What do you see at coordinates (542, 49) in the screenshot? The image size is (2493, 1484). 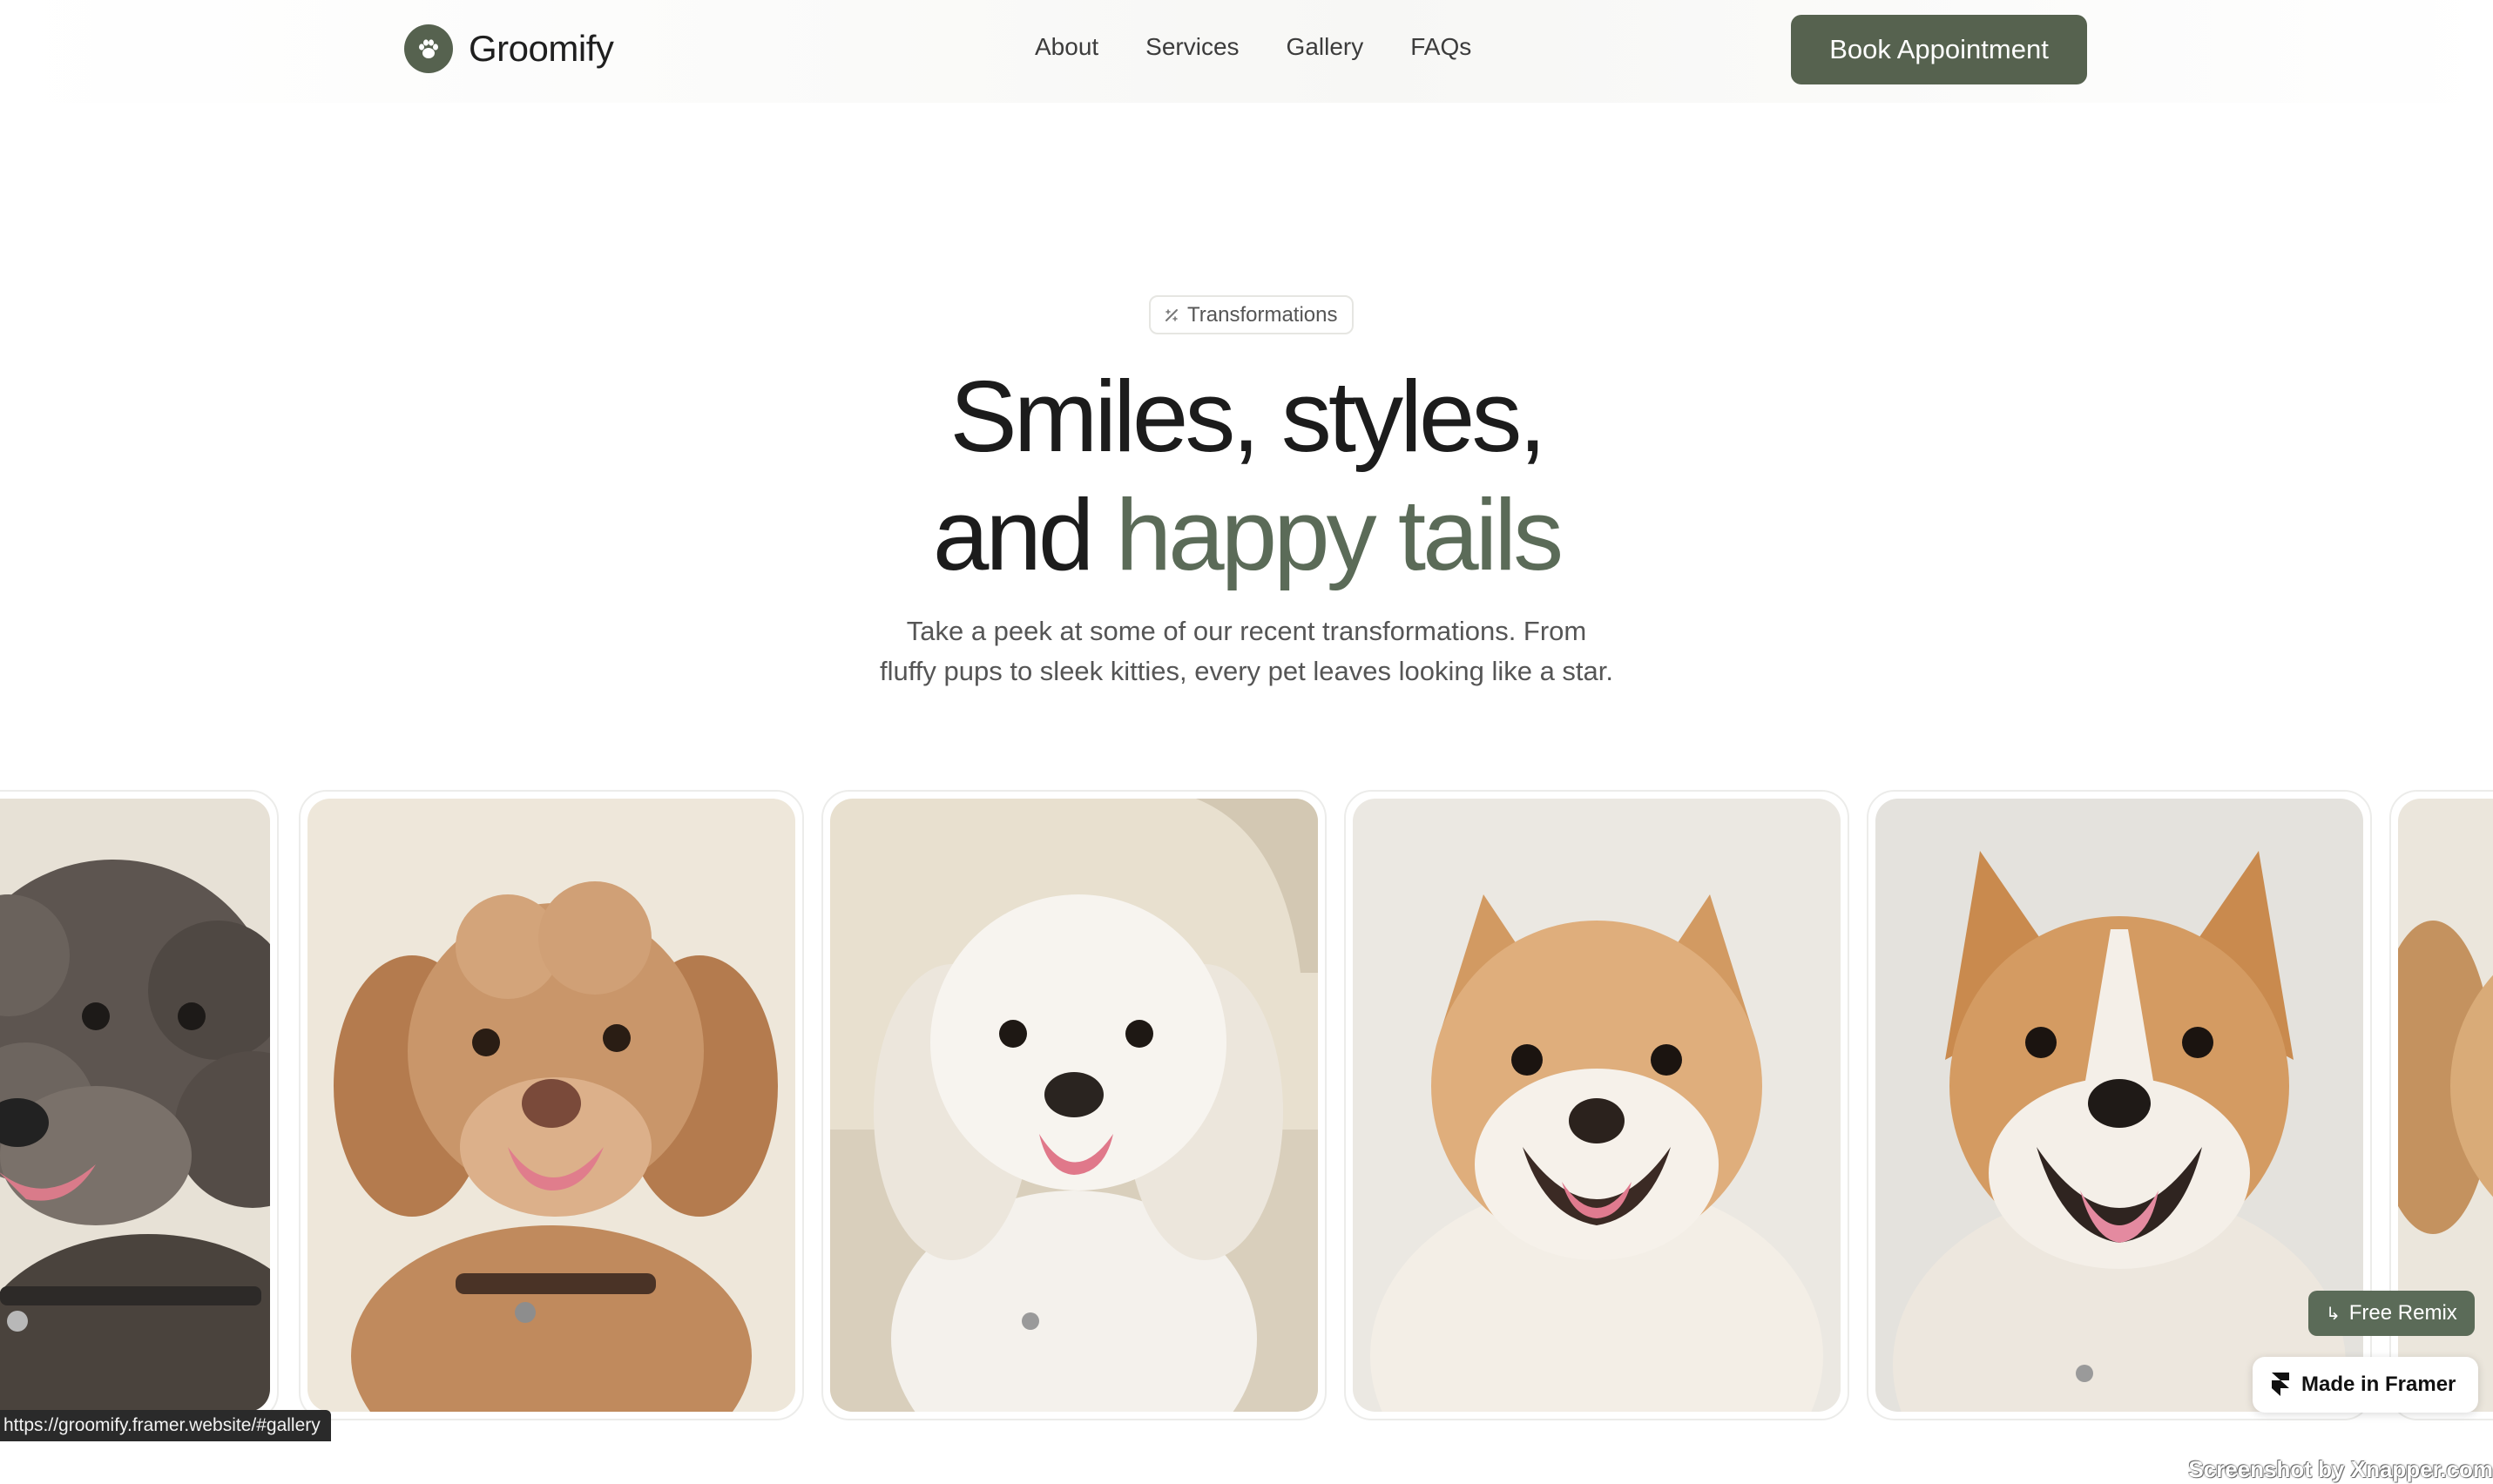 I see `brand-name: Groomify` at bounding box center [542, 49].